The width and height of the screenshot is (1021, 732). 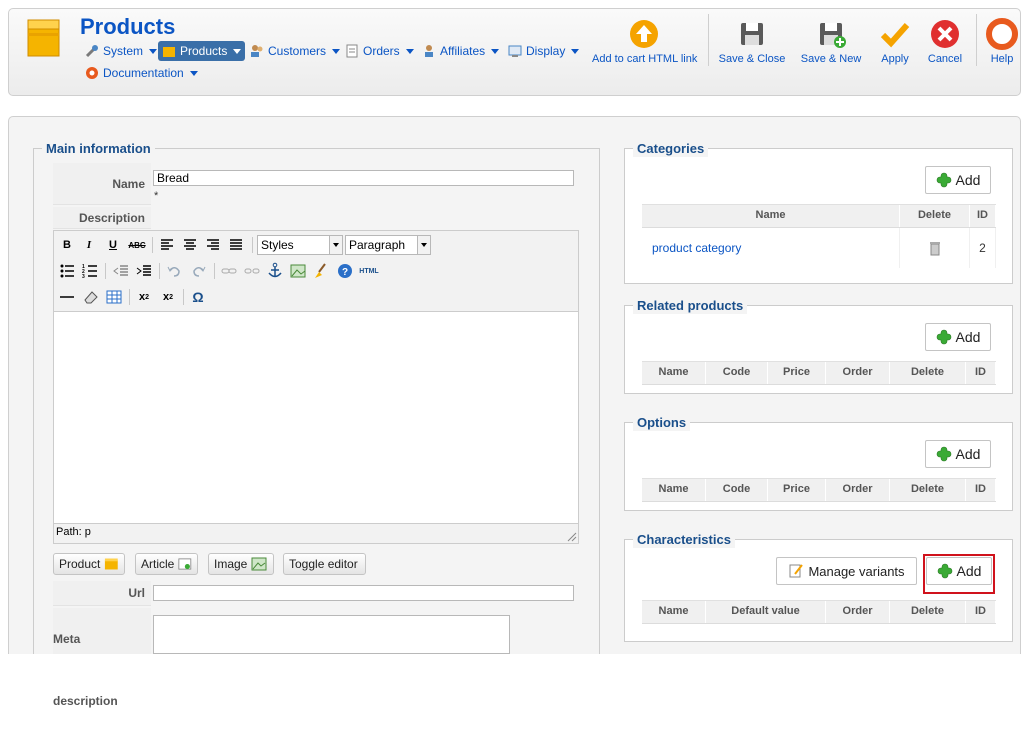 I want to click on italic-icon: I, so click(x=89, y=245).